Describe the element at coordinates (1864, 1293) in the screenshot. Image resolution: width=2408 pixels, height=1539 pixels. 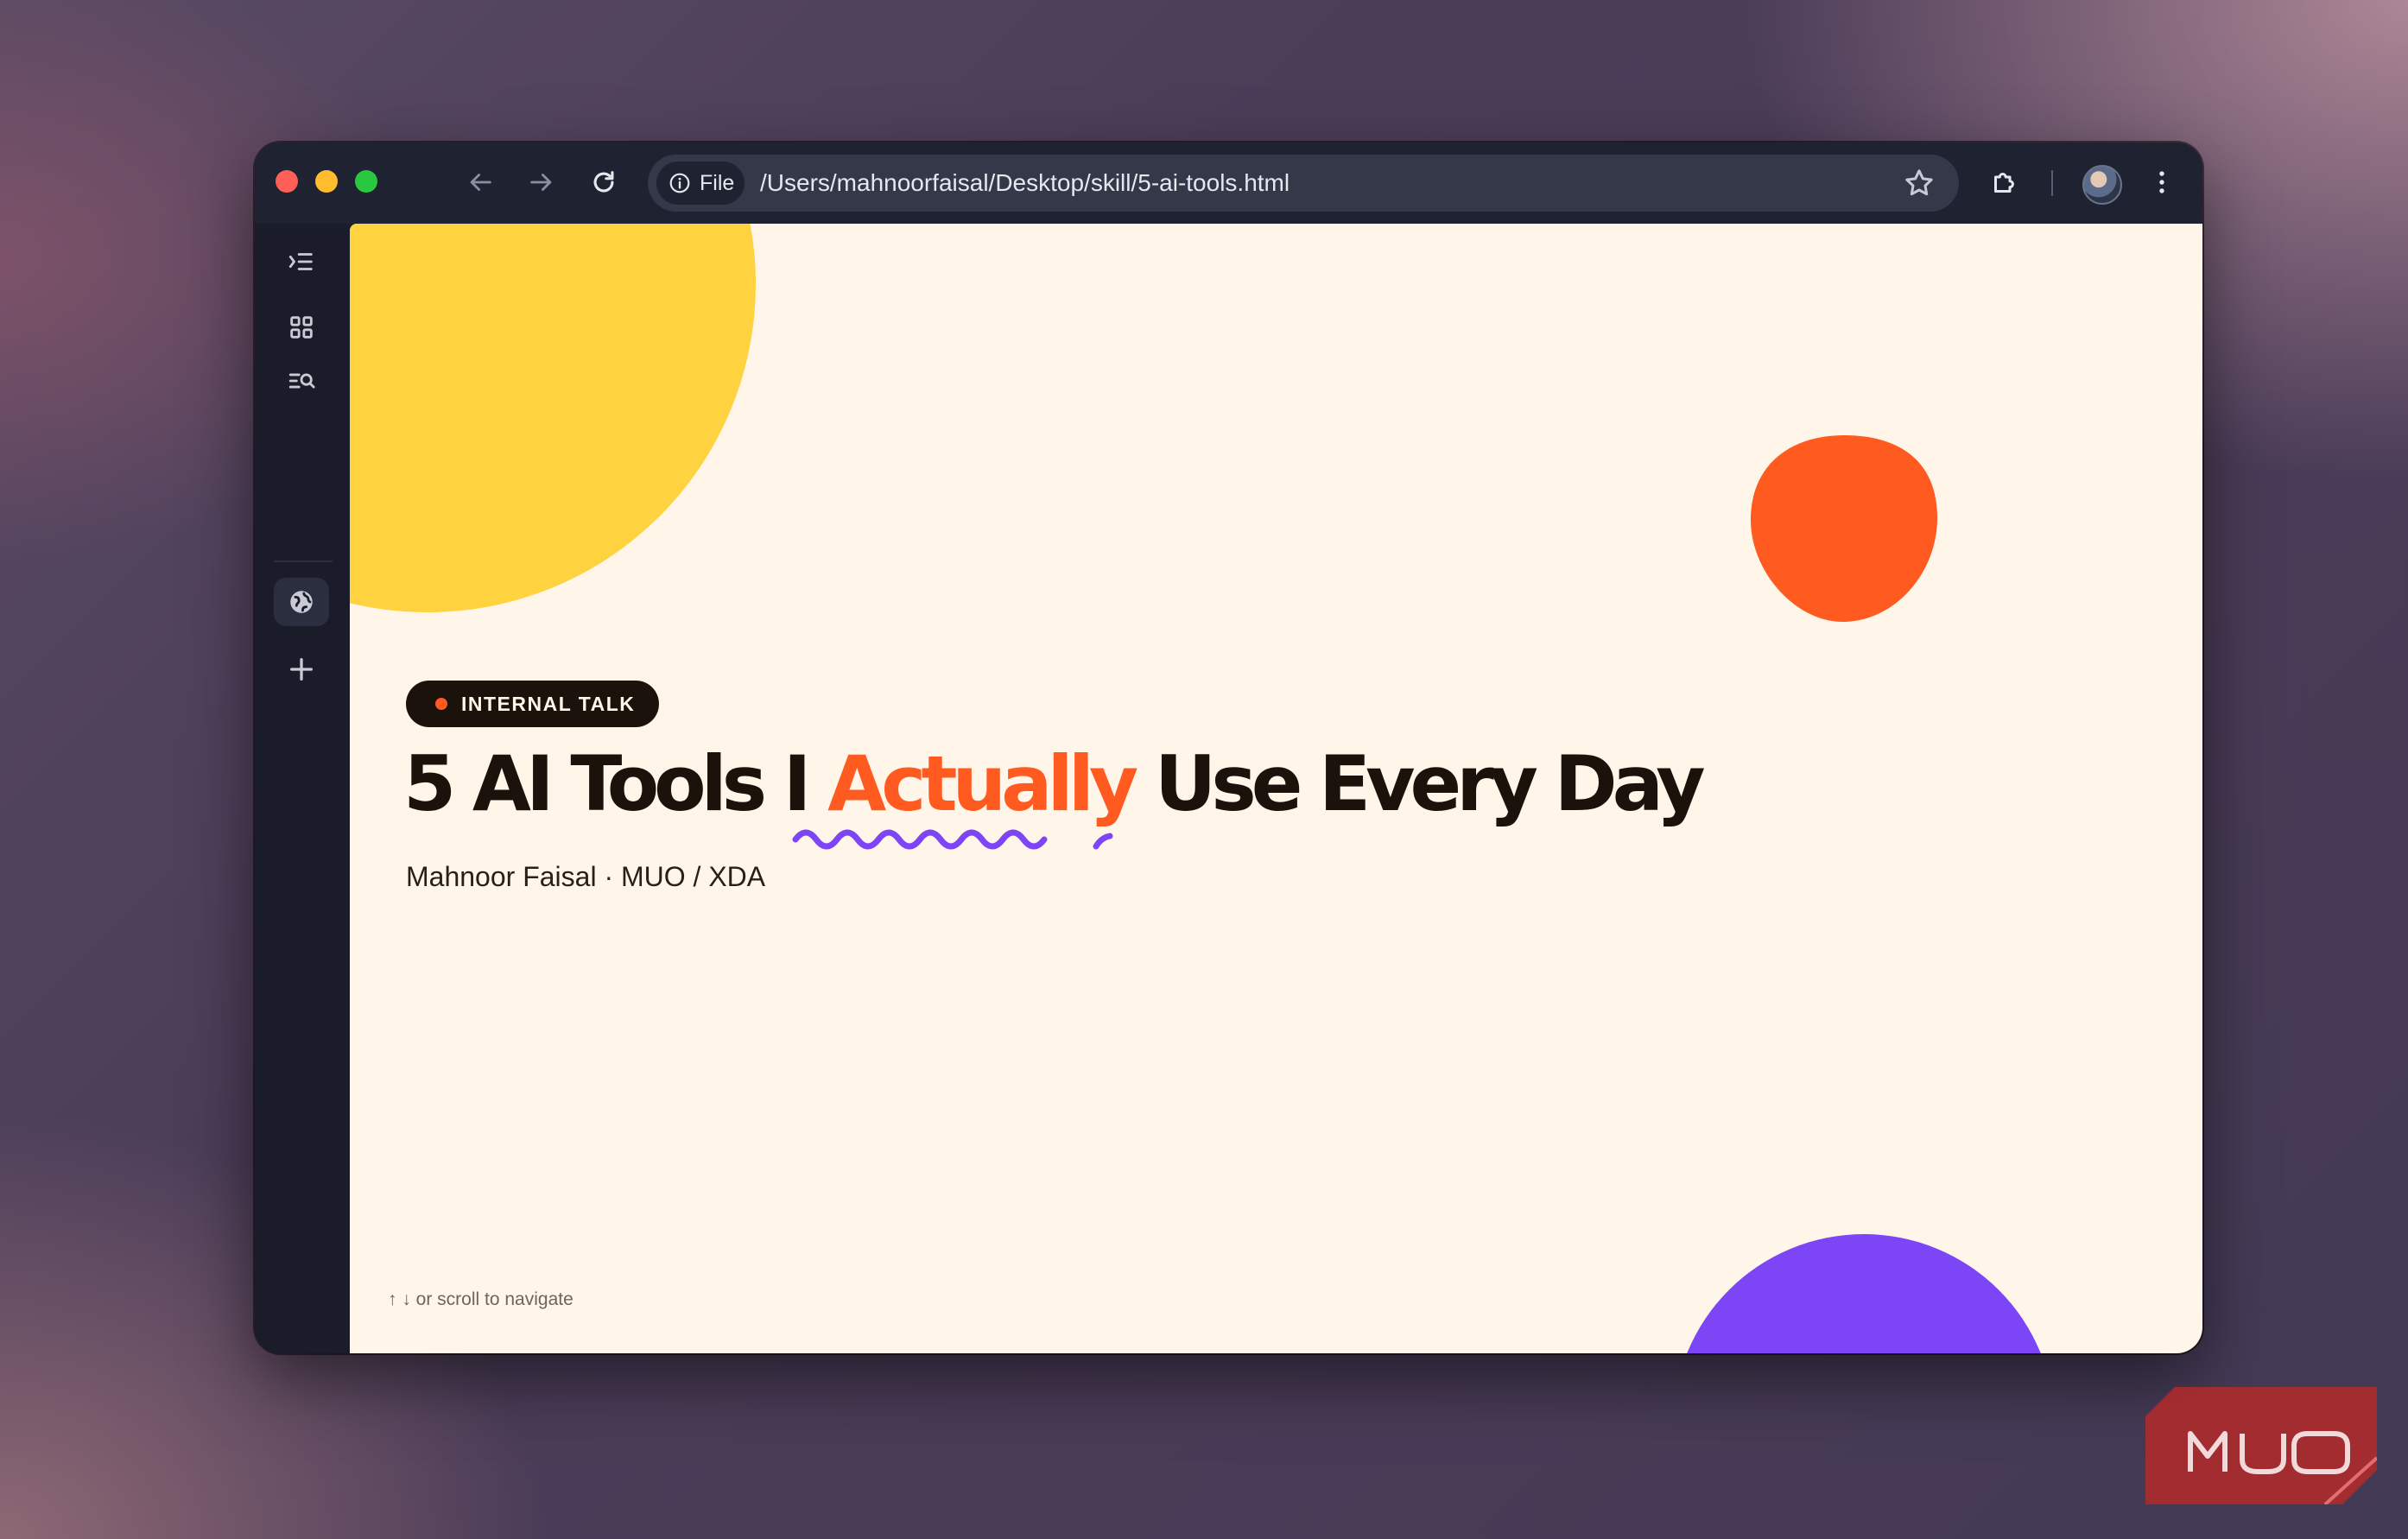
I see `purple-circle-shape` at that location.